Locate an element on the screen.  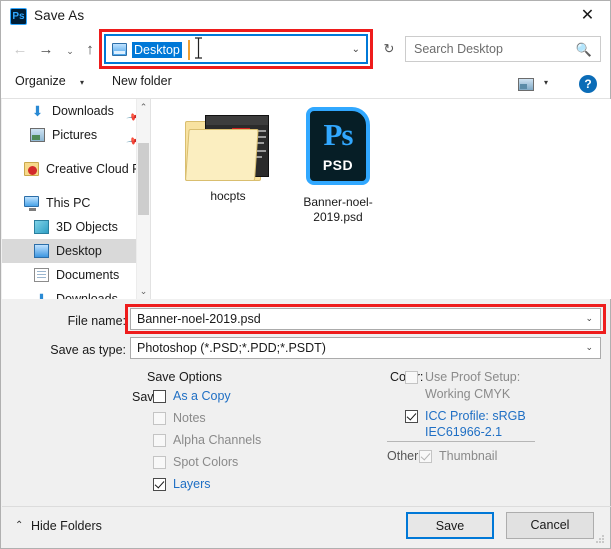
sidebar-item-3d-objects: 3D Objects is located at coordinates (76, 227).